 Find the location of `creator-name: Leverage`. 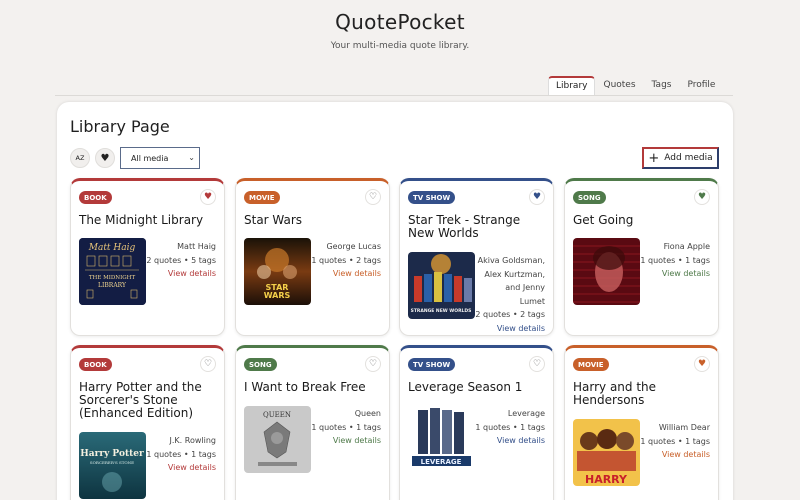

creator-name: Leverage is located at coordinates (526, 413).